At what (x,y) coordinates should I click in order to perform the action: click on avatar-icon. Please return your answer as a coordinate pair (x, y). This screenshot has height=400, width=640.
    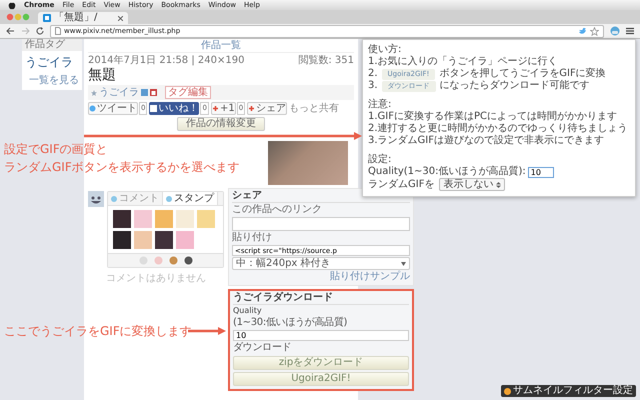
    Looking at the image, I should click on (96, 199).